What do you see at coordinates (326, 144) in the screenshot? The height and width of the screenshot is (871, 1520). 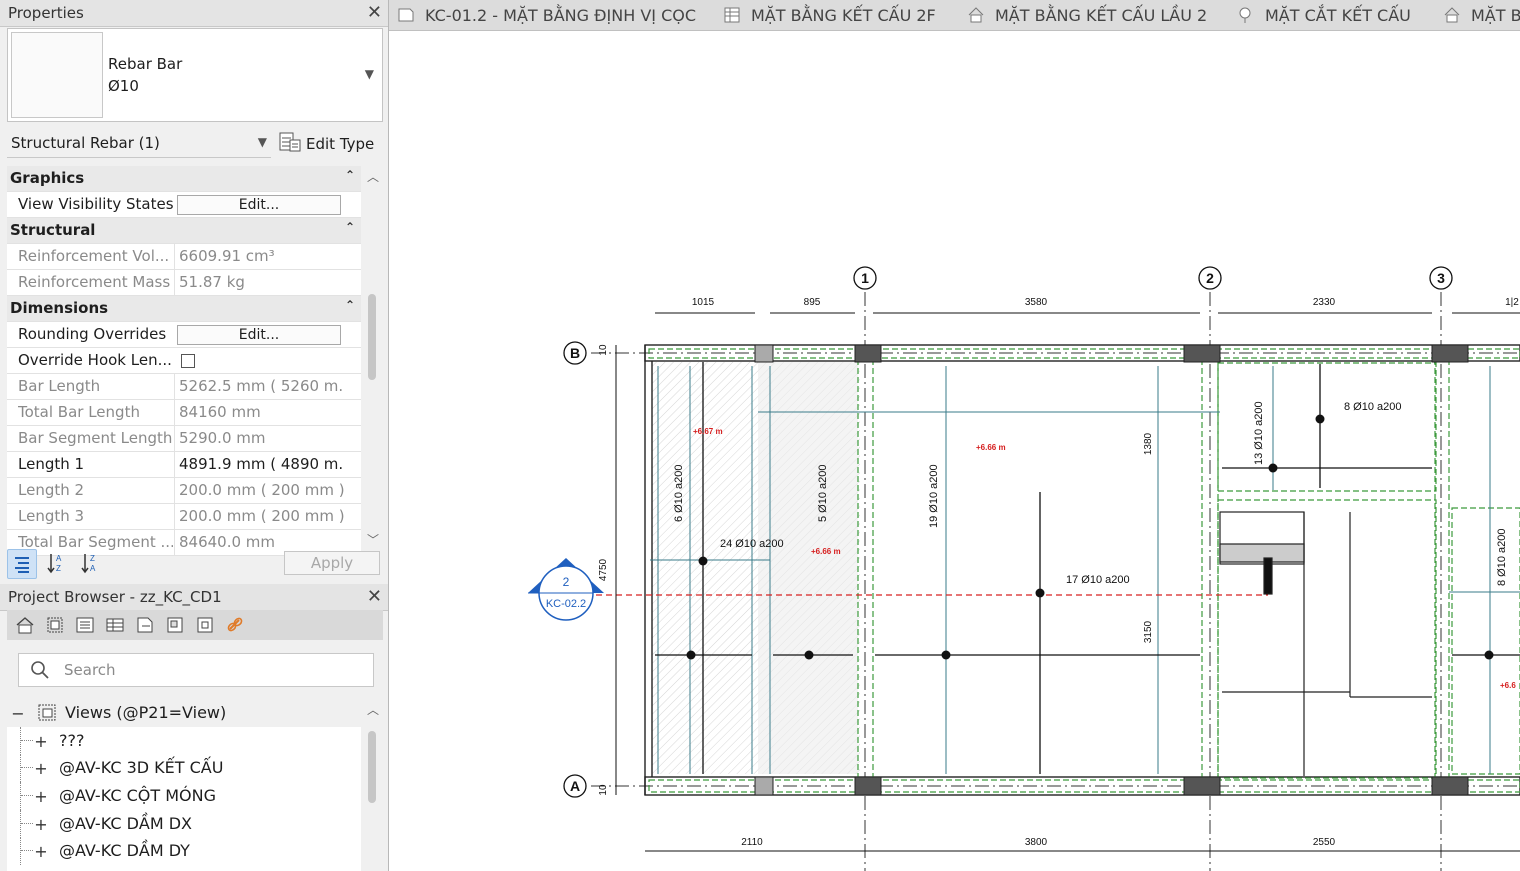 I see `edit-type-button: Edit Type` at bounding box center [326, 144].